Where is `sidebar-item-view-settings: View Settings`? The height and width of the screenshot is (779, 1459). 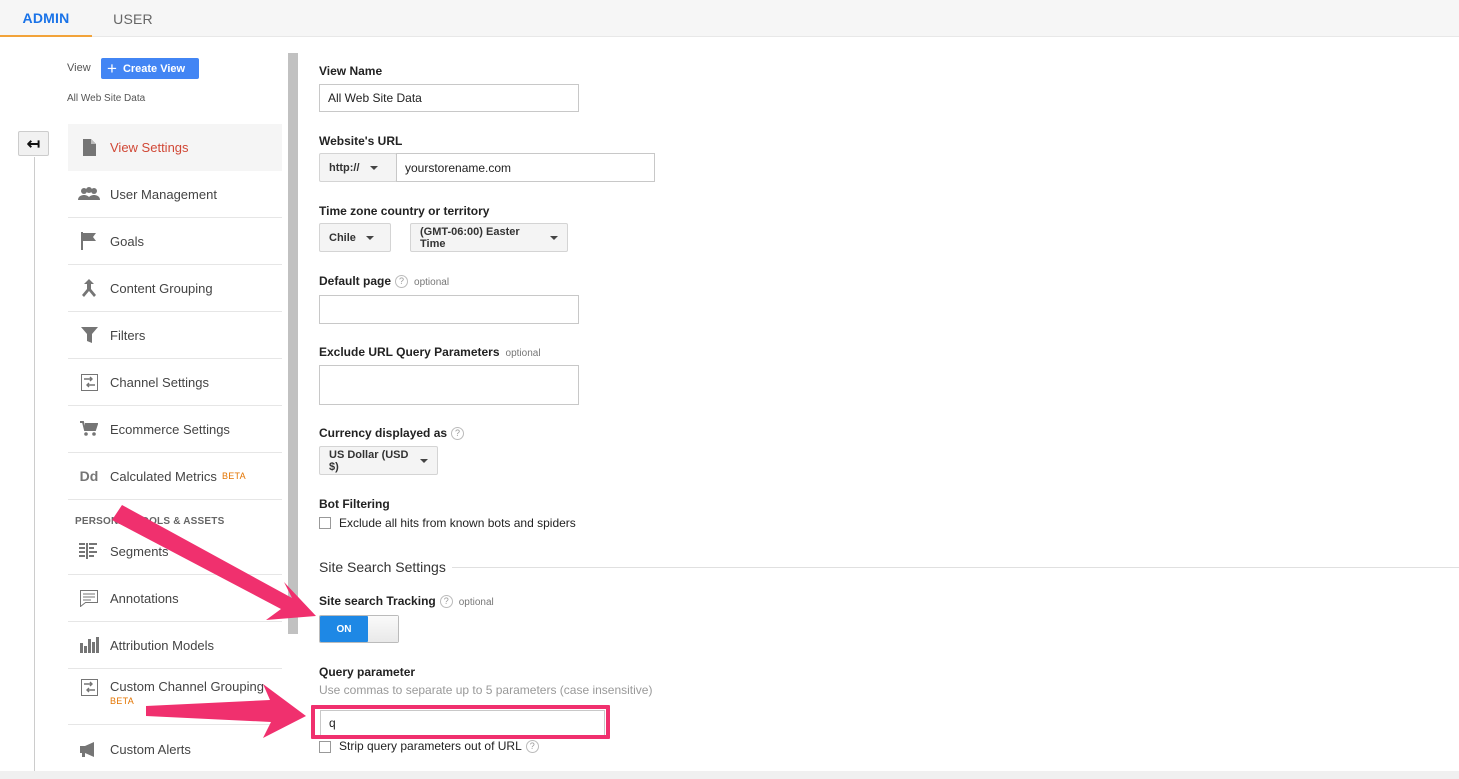
sidebar-item-view-settings: View Settings is located at coordinates (175, 147).